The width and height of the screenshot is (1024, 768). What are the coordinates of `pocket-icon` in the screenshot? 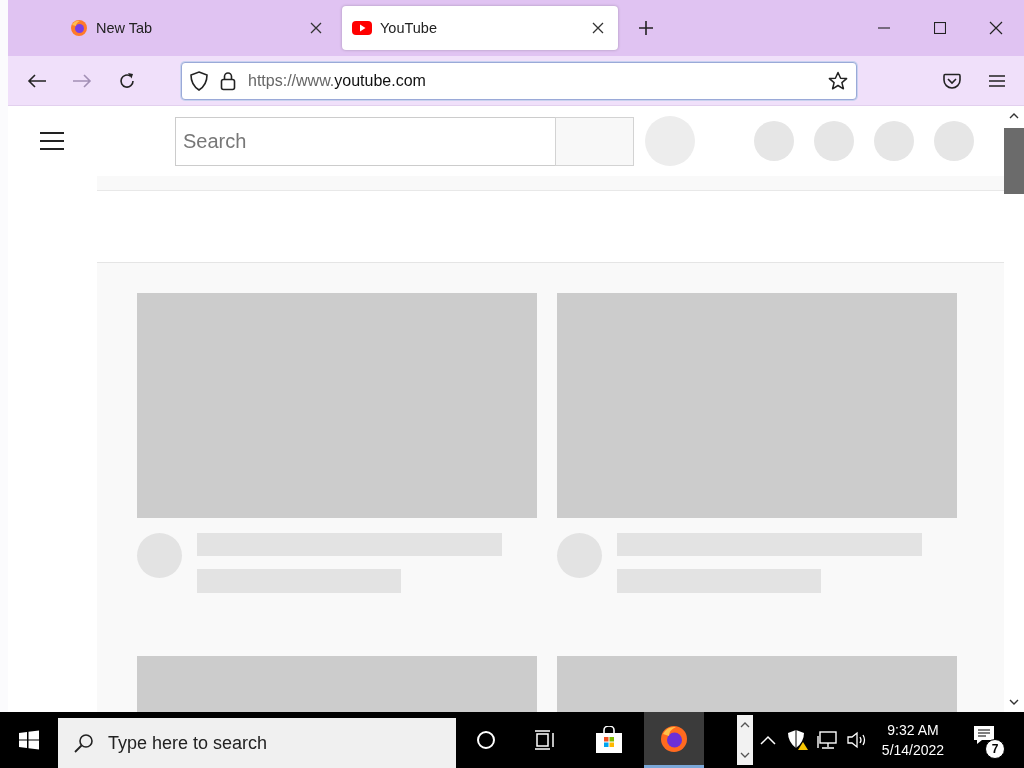 It's located at (952, 80).